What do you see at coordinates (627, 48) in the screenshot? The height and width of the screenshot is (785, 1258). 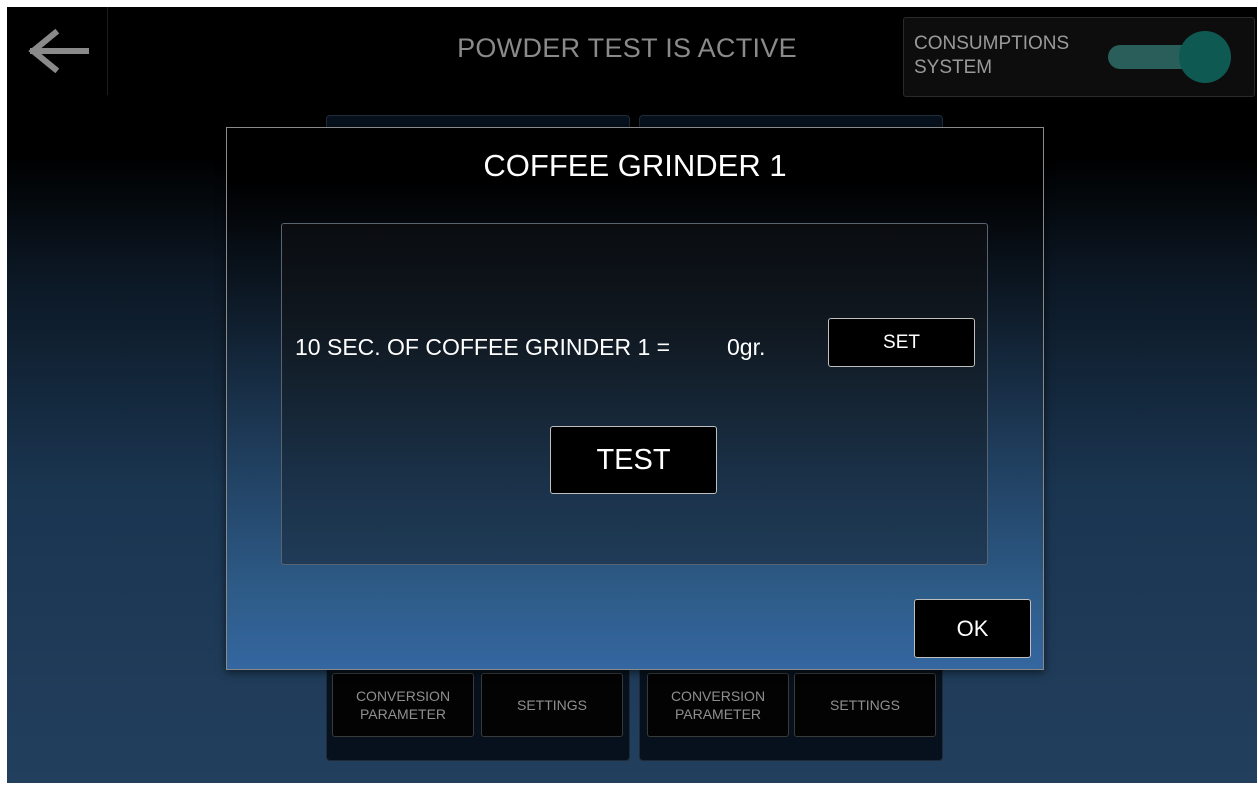 I see `page-title: POWDER TEST IS ACTIVE` at bounding box center [627, 48].